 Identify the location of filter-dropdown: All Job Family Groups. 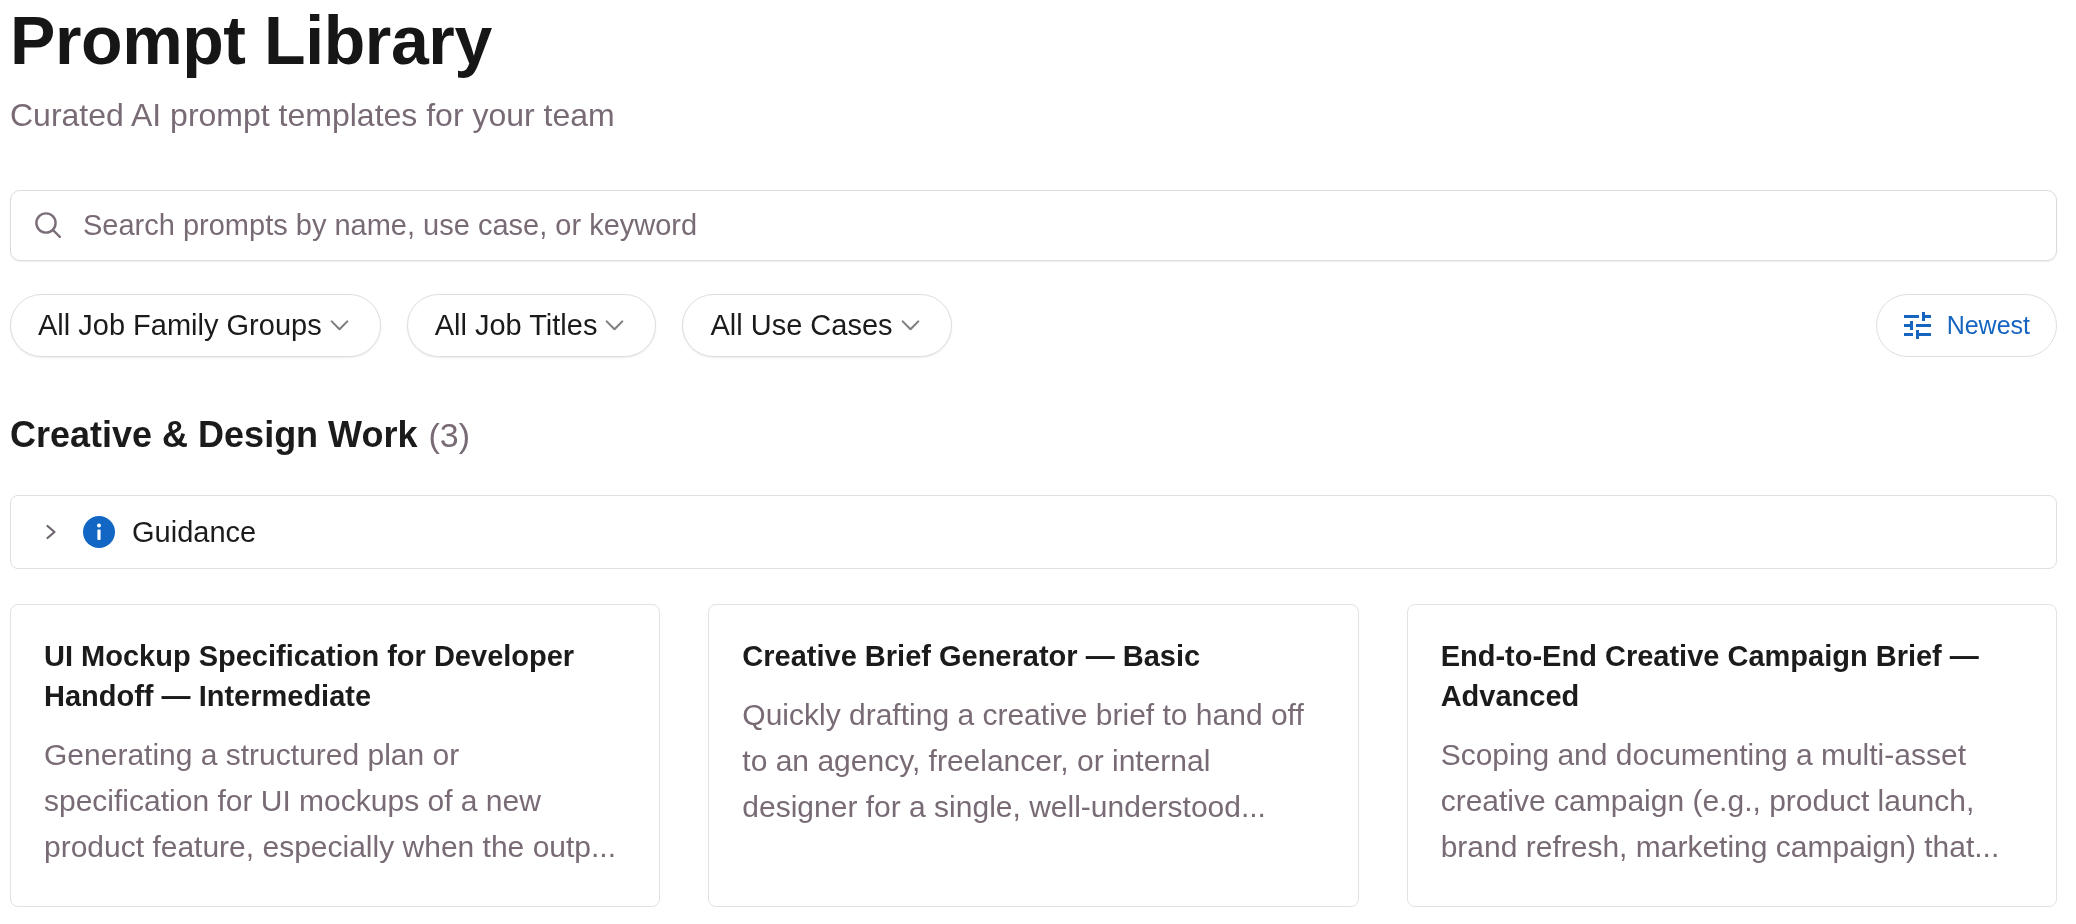
(195, 325).